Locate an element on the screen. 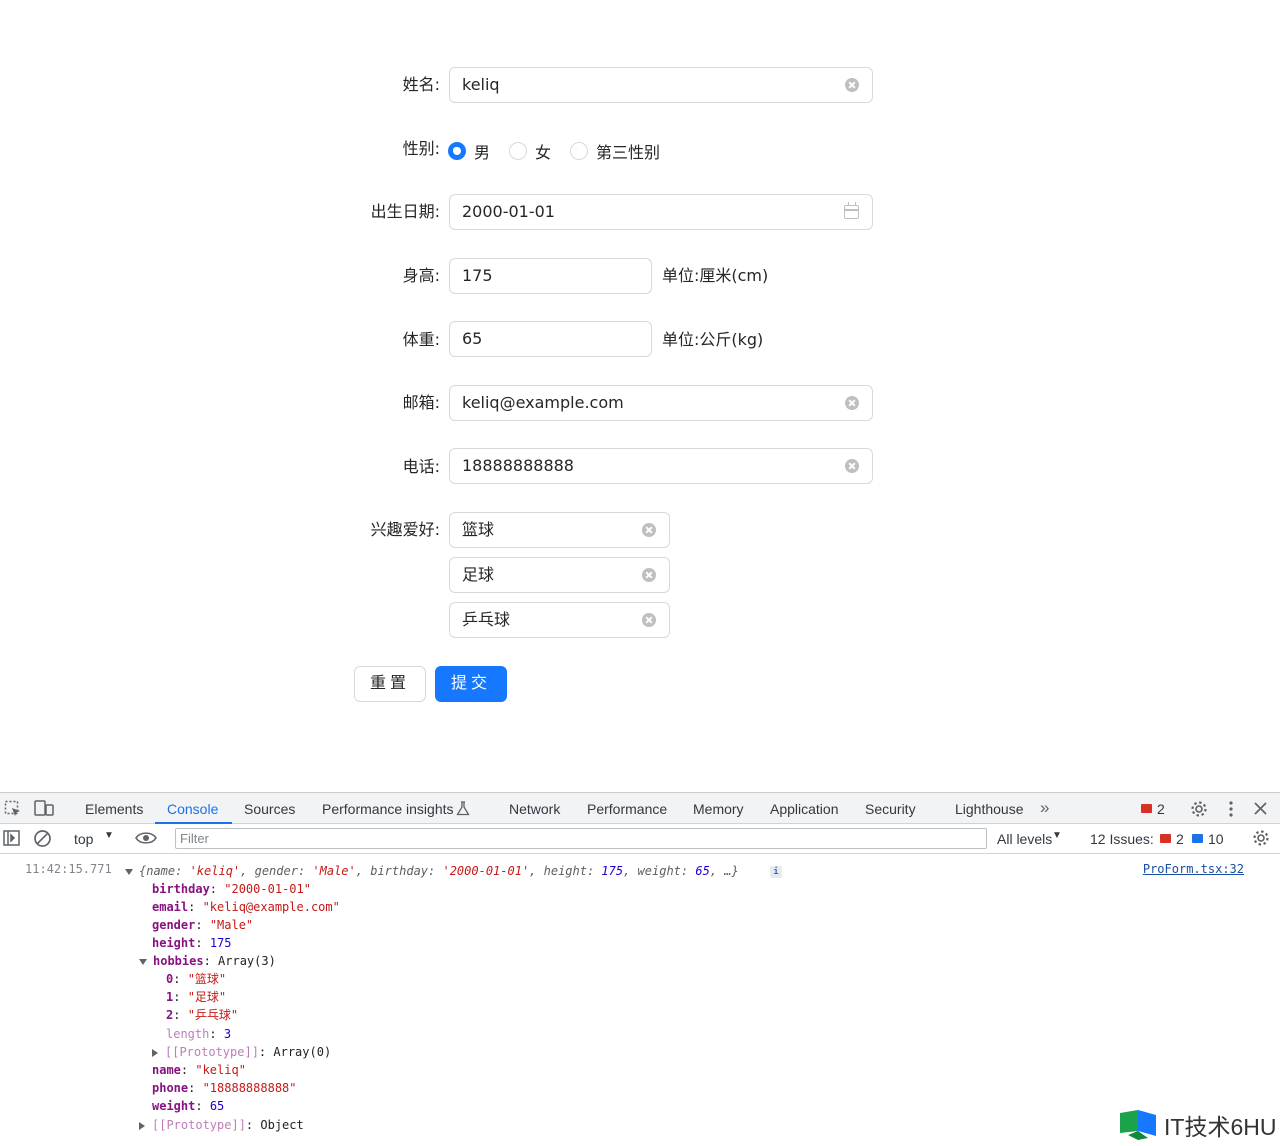 This screenshot has width=1280, height=1146. tab-console: Console is located at coordinates (192, 809).